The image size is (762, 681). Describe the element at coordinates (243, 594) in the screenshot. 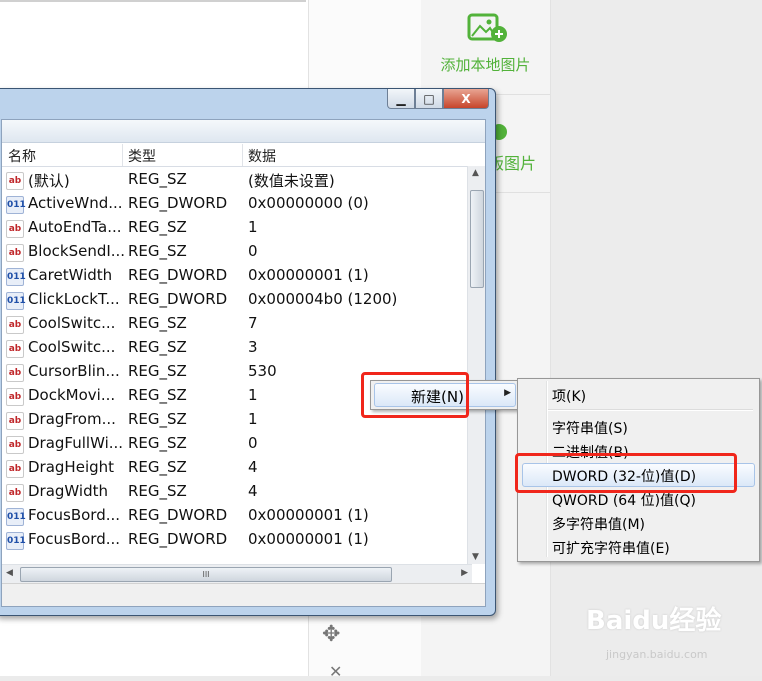

I see `status-bar` at that location.